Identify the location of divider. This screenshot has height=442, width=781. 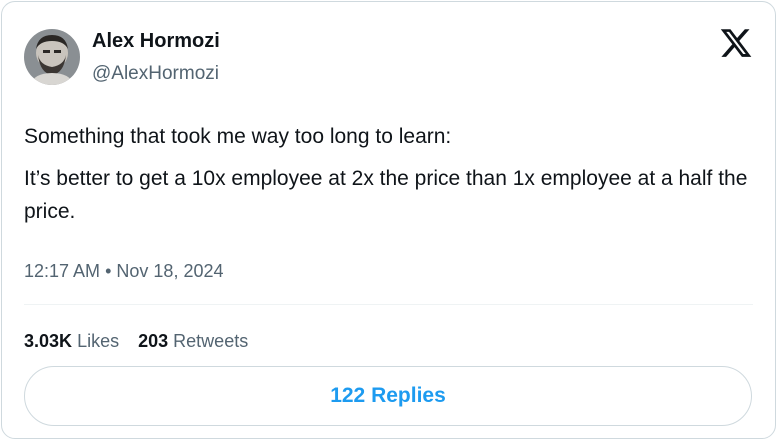
(388, 304).